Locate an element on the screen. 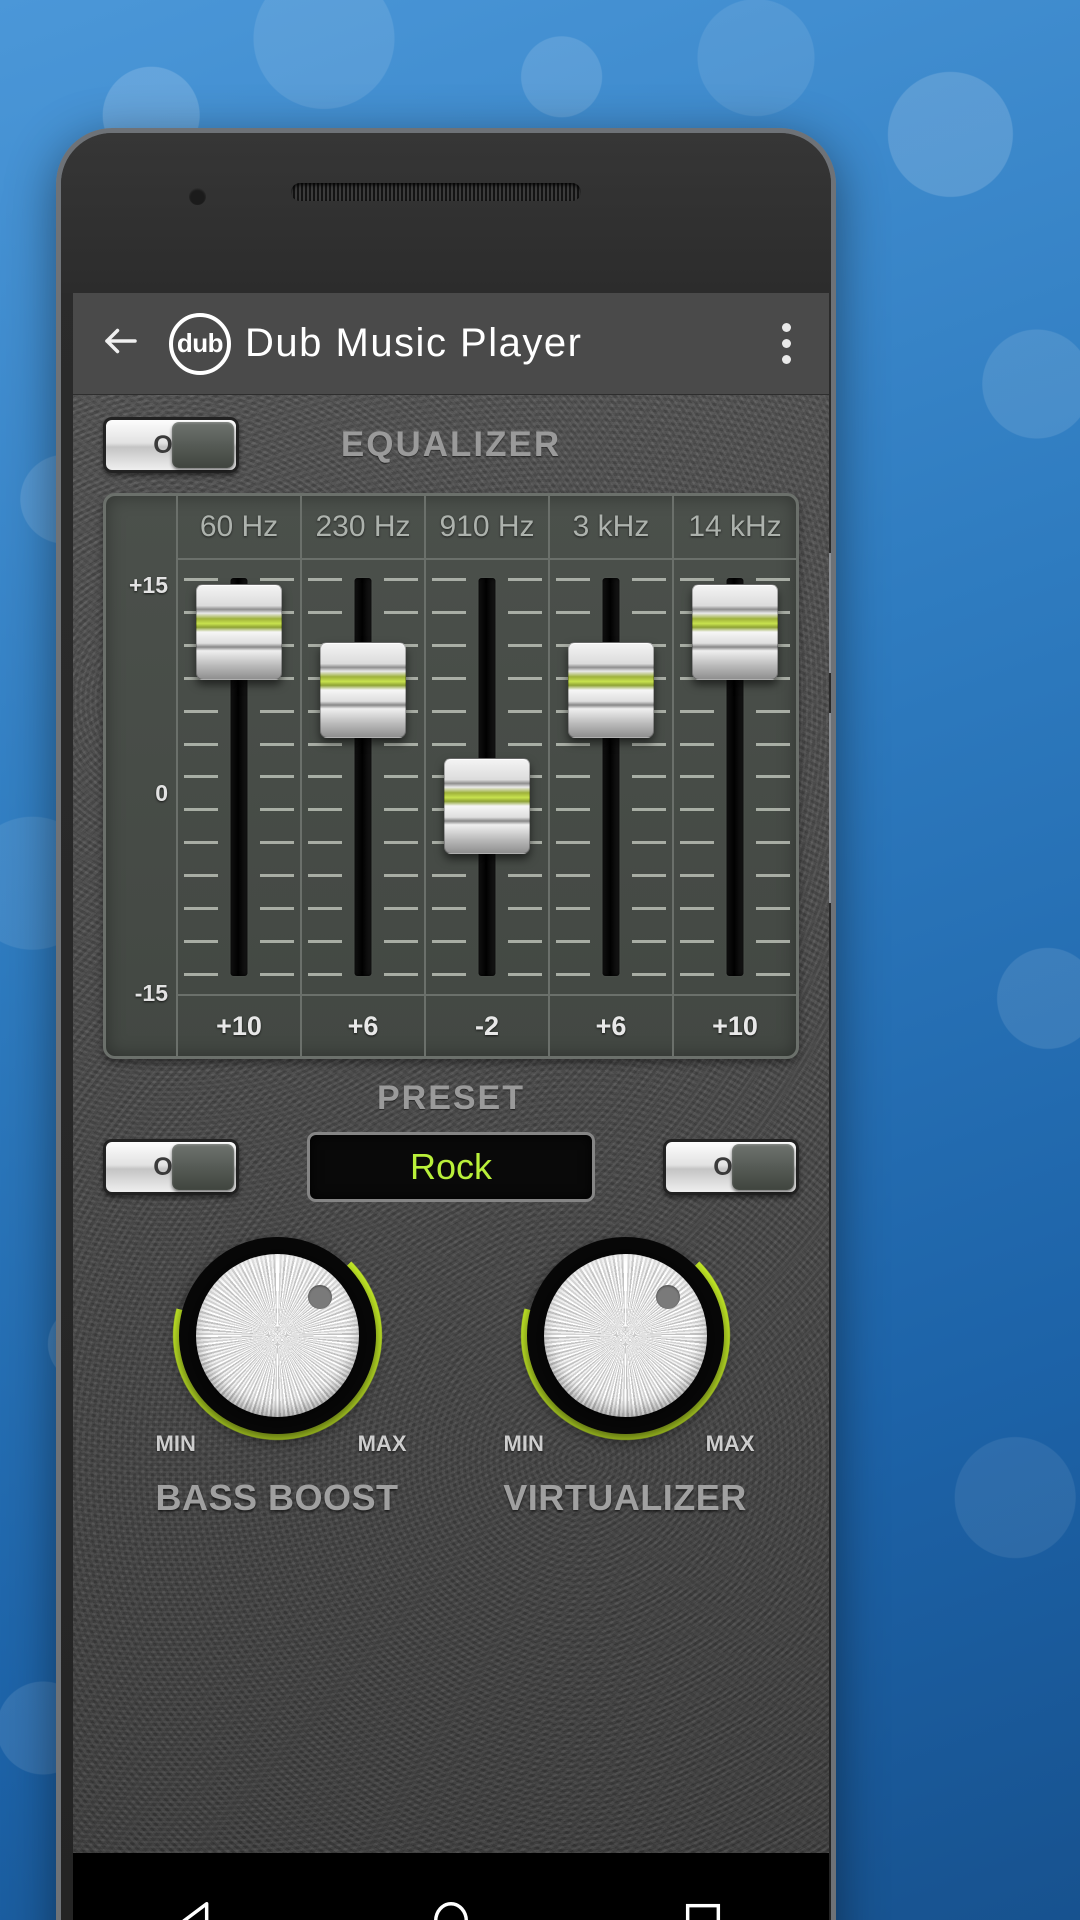 The width and height of the screenshot is (1080, 1920). effect-knob-unit: MIN MAX VIRTUALIZER is located at coordinates (625, 1373).